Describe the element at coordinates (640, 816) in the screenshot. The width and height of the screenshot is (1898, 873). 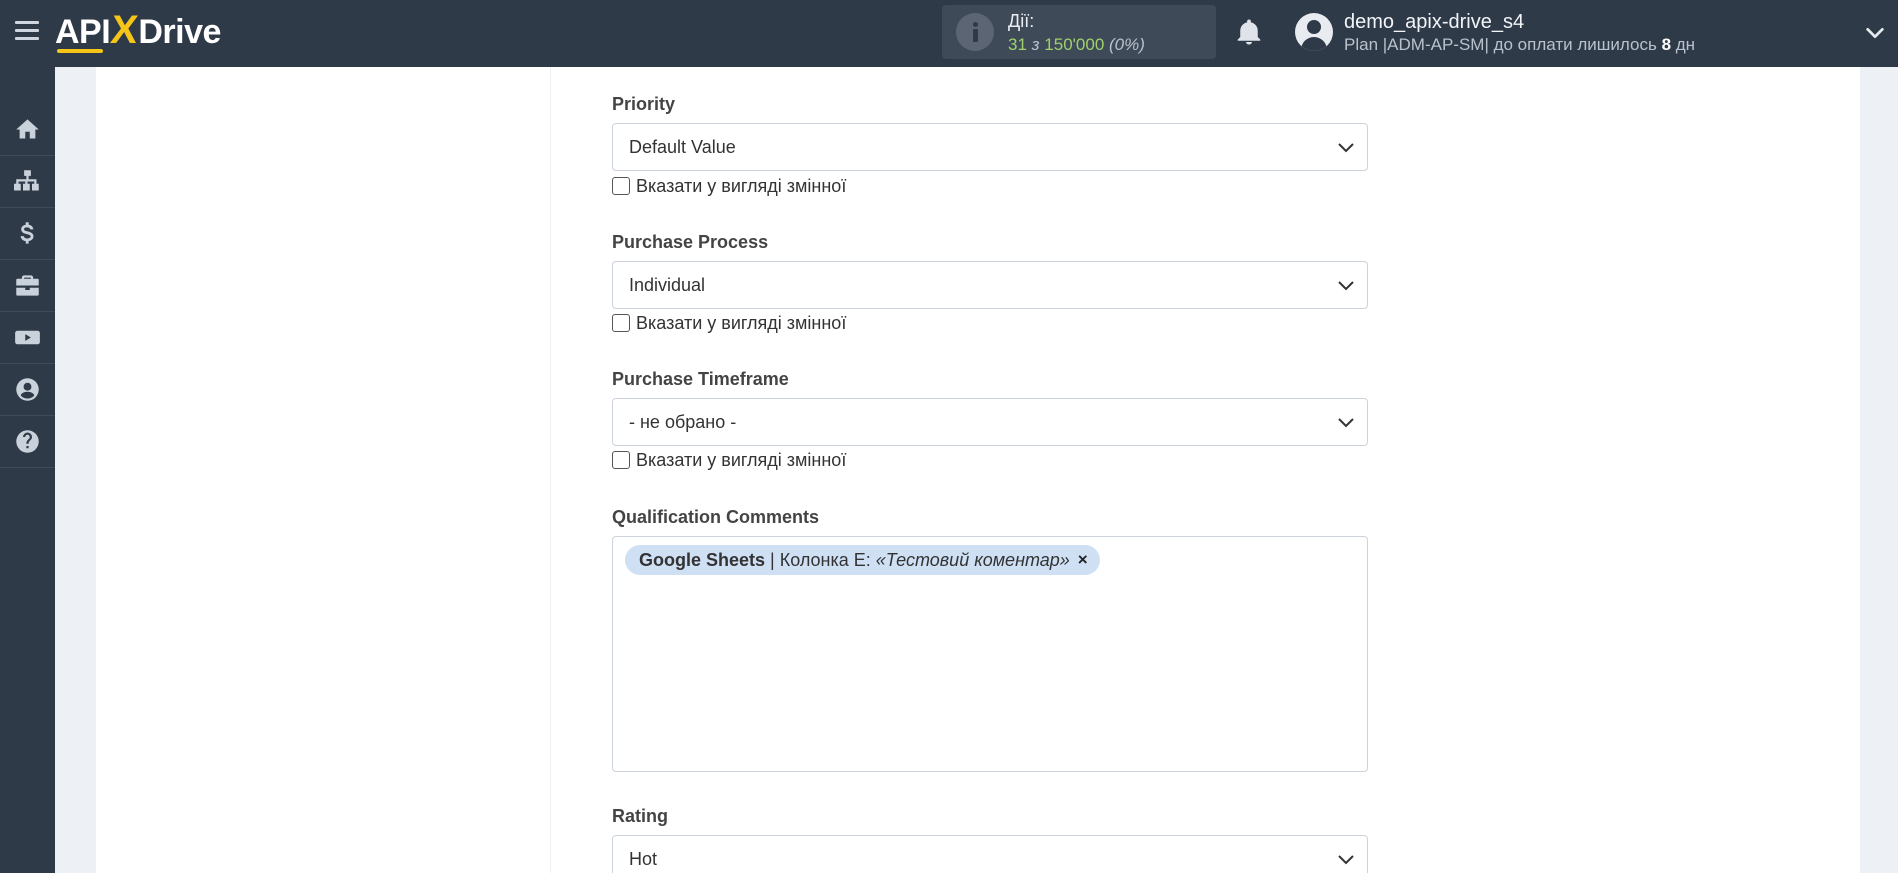
I see `rating-label: Rating` at that location.